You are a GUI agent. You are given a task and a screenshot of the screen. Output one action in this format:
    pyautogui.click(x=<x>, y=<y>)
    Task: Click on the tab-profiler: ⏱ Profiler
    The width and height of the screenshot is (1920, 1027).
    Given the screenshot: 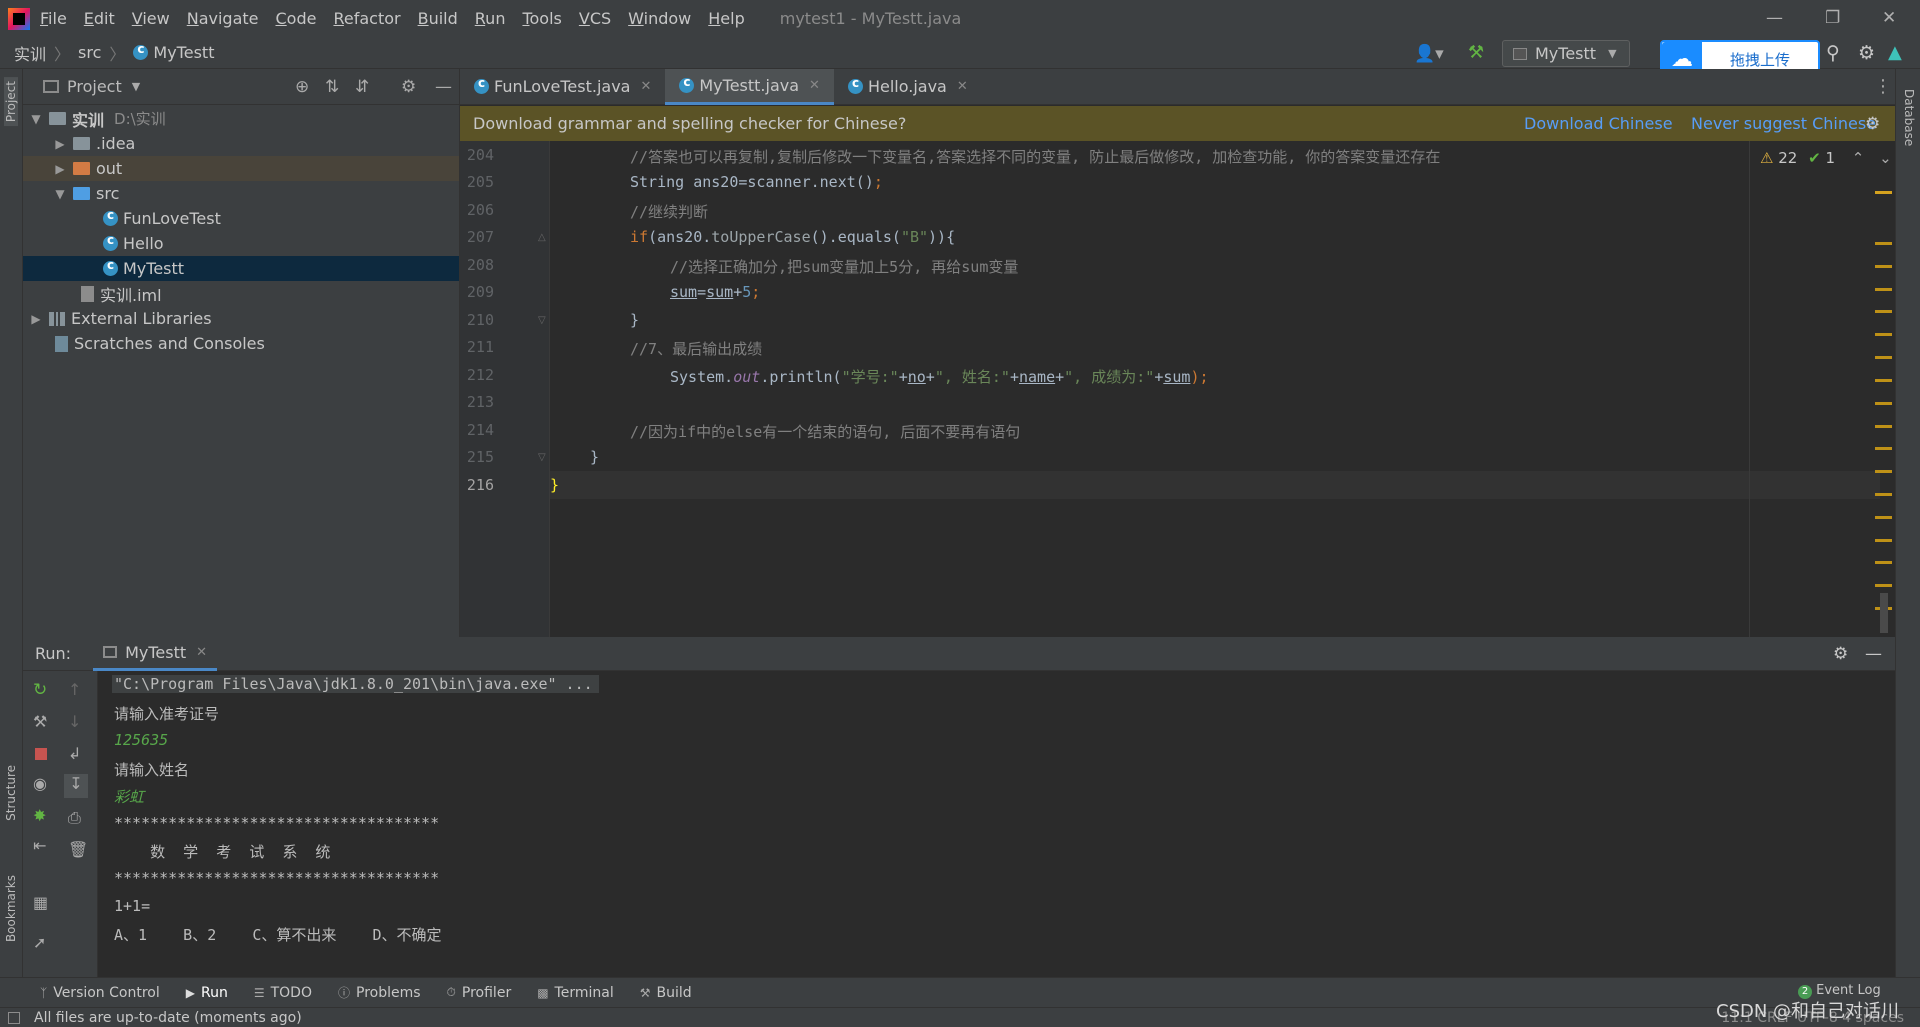 What is the action you would take?
    pyautogui.click(x=479, y=993)
    